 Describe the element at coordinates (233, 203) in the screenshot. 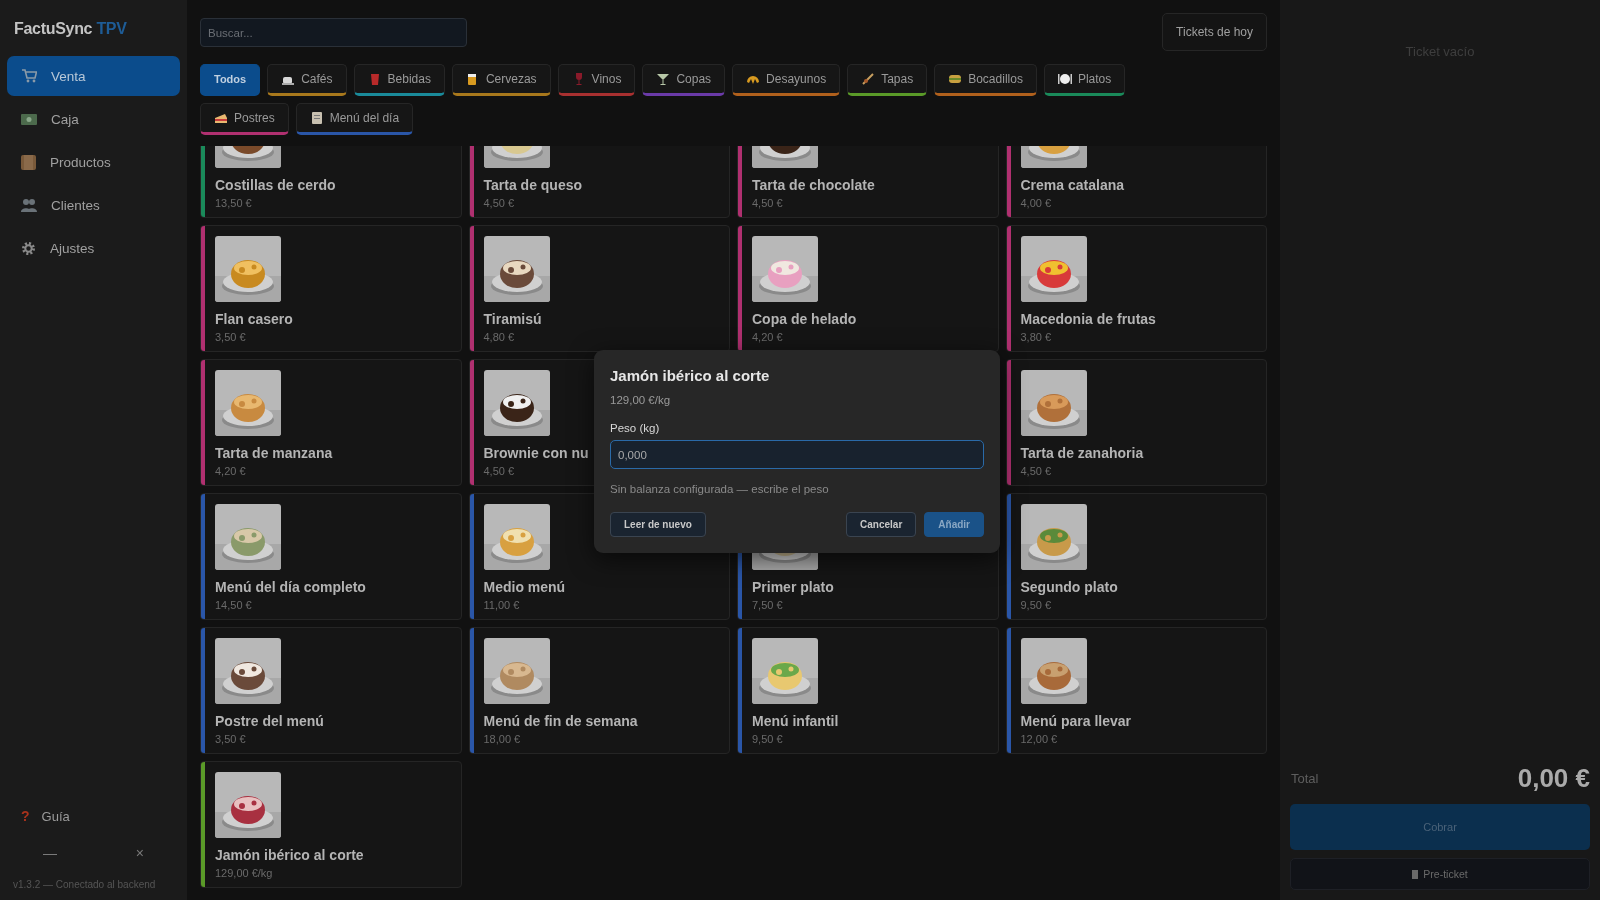

I see `product-price: 13,50 €` at that location.